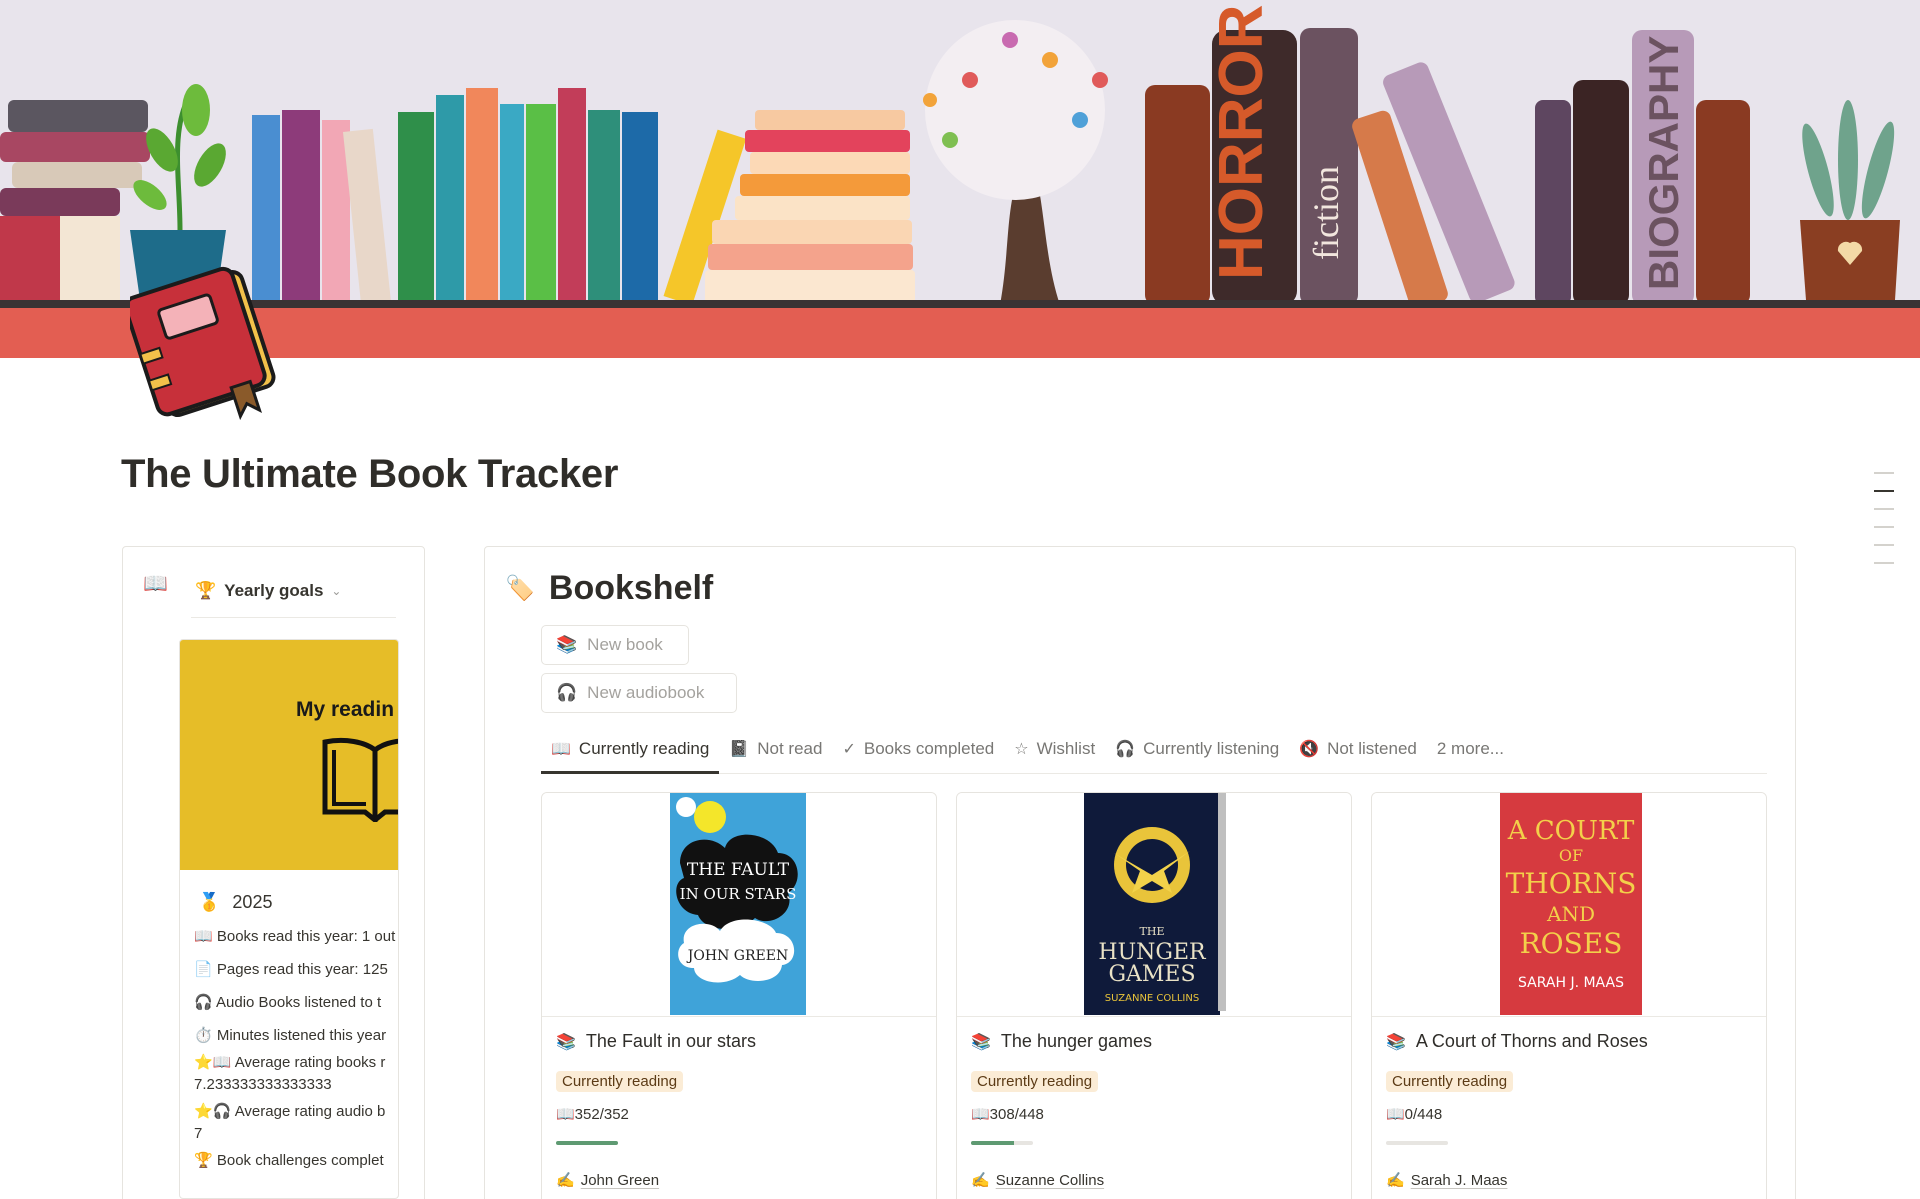 The image size is (1920, 1199). Describe the element at coordinates (210, 344) in the screenshot. I see `red-book-icon` at that location.